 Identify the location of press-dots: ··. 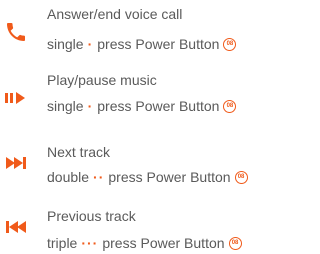
(99, 177).